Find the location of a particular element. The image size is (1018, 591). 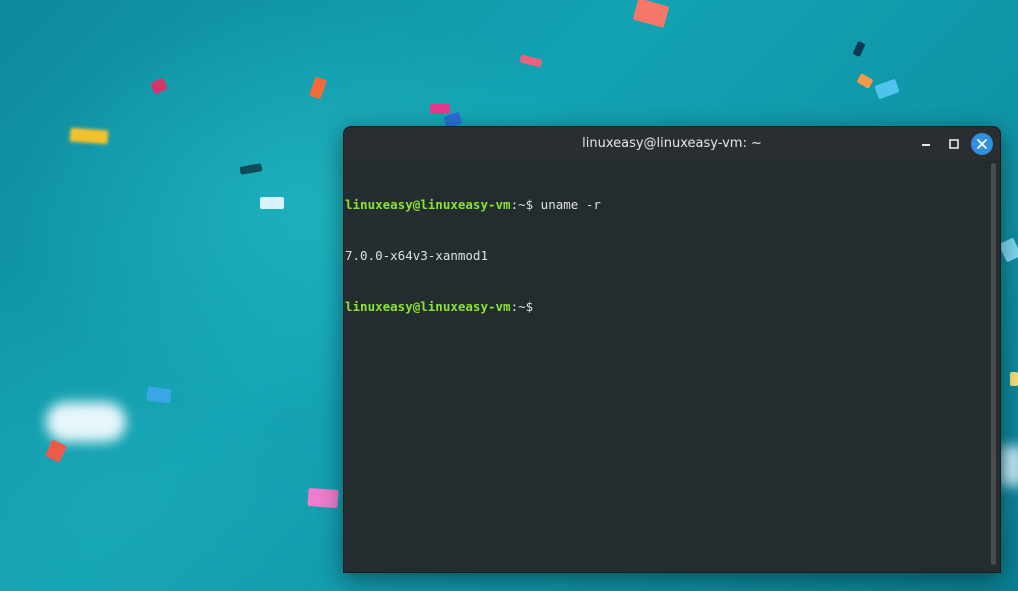

close-icon is located at coordinates (982, 144).